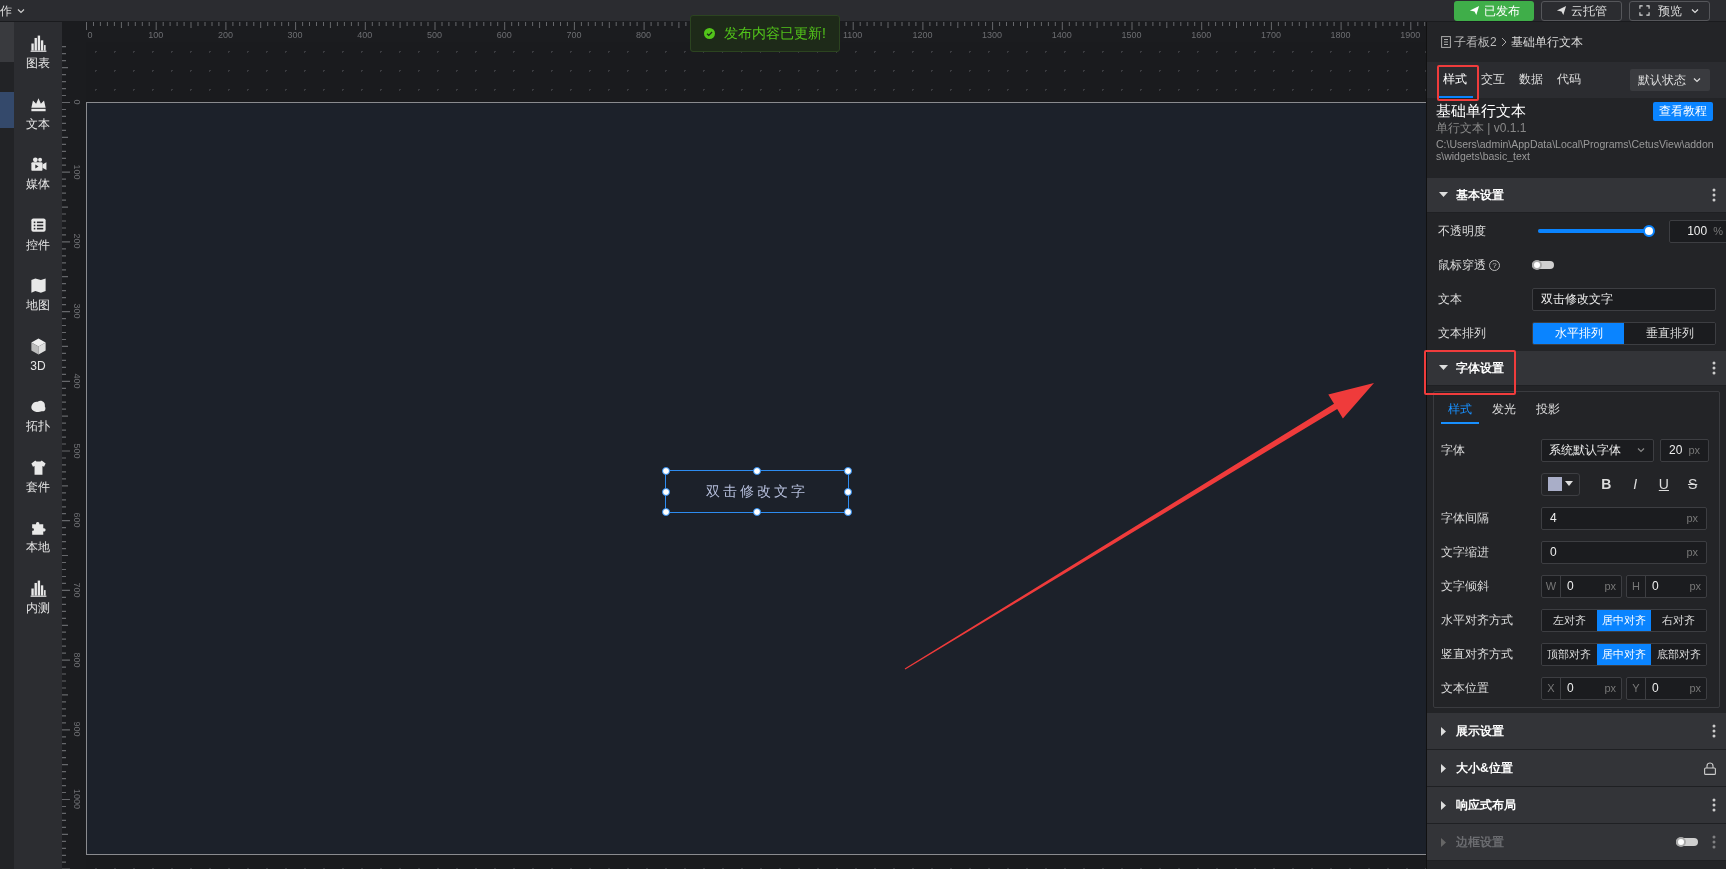  I want to click on font-dropdown: 系统默认字体, so click(1597, 450).